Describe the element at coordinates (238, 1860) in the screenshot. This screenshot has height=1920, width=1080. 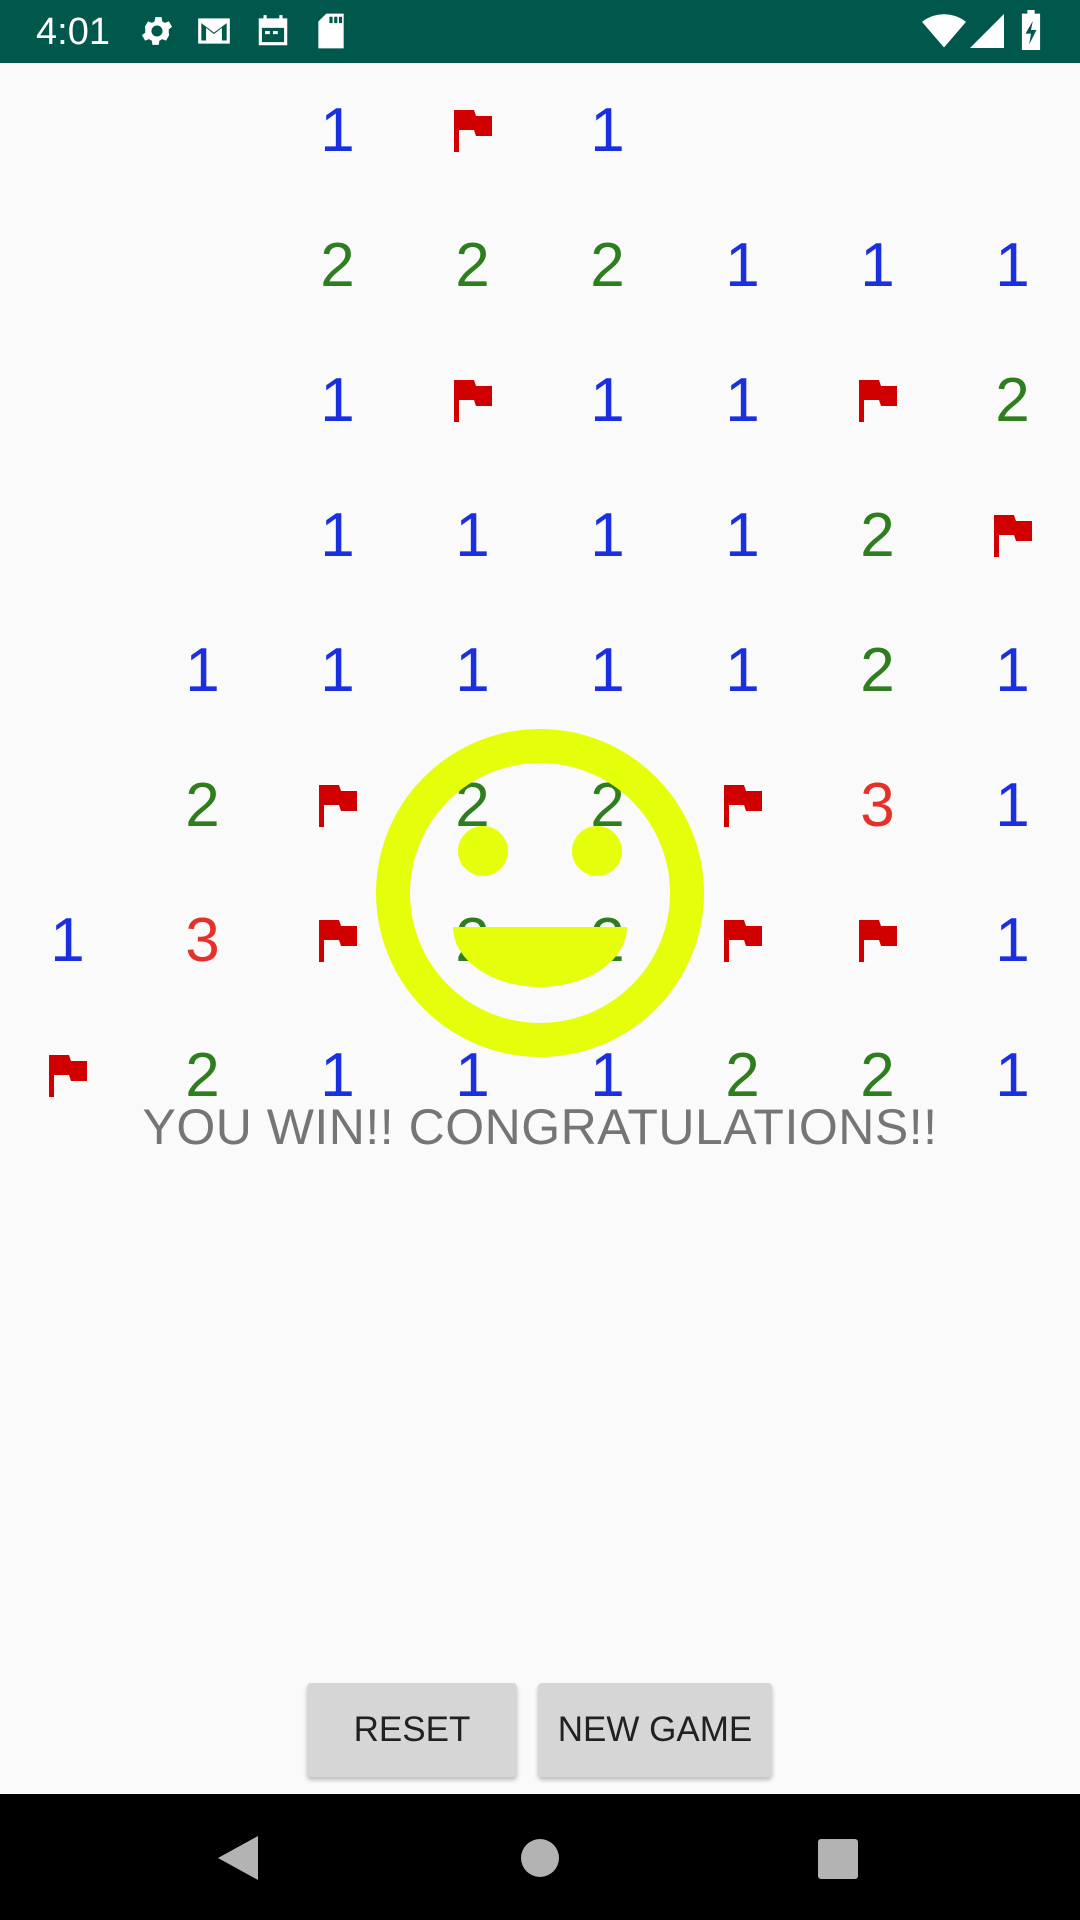
I see `back-icon` at that location.